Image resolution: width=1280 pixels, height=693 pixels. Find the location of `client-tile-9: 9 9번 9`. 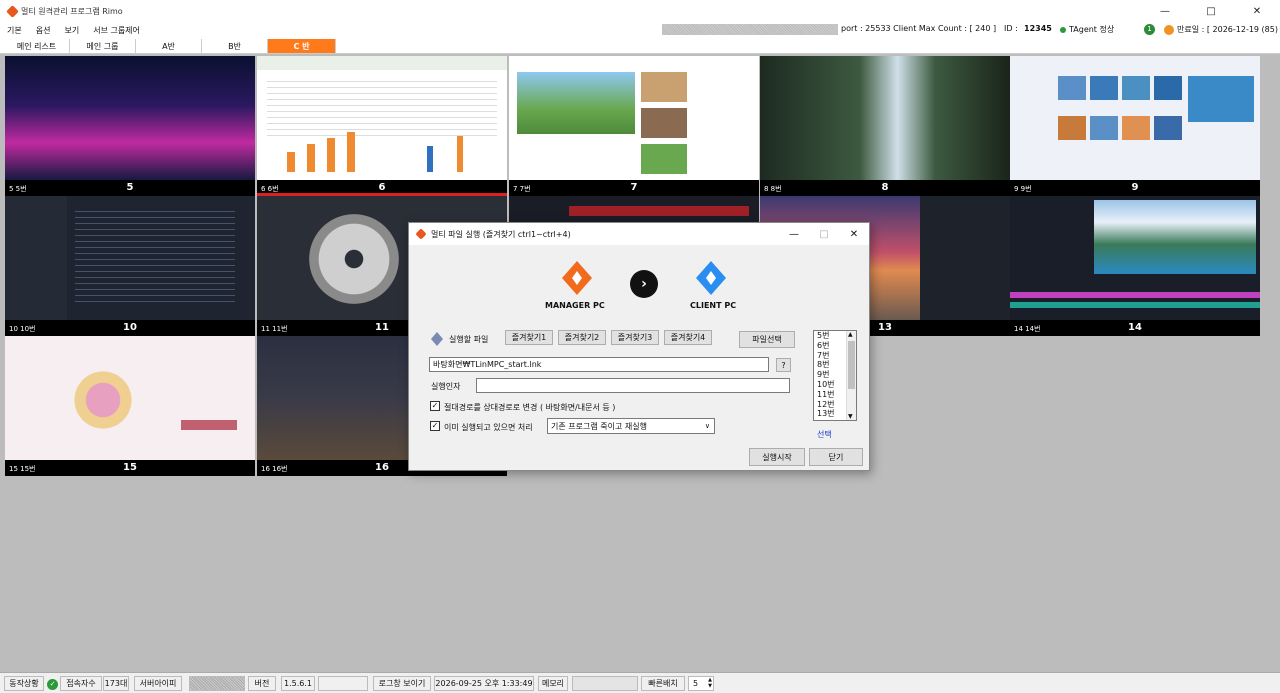

client-tile-9: 9 9번 9 is located at coordinates (1135, 126).